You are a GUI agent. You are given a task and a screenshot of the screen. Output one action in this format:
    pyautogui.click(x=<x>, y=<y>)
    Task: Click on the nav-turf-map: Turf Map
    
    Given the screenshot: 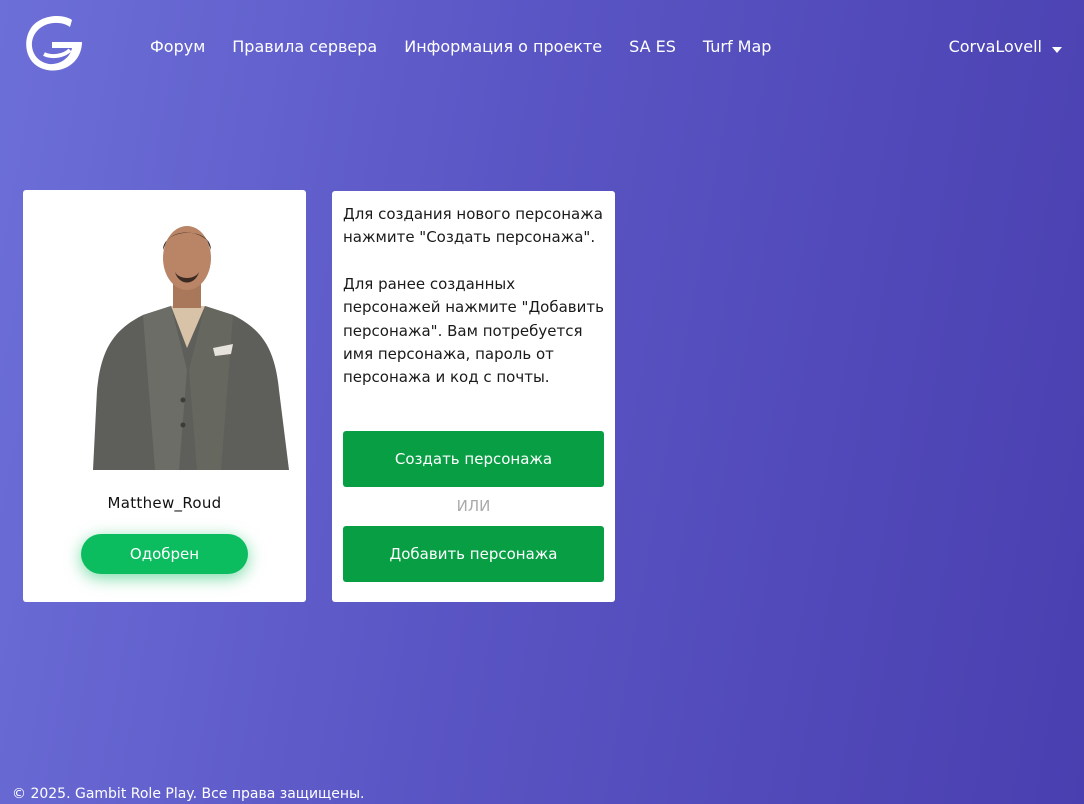 What is the action you would take?
    pyautogui.click(x=737, y=46)
    